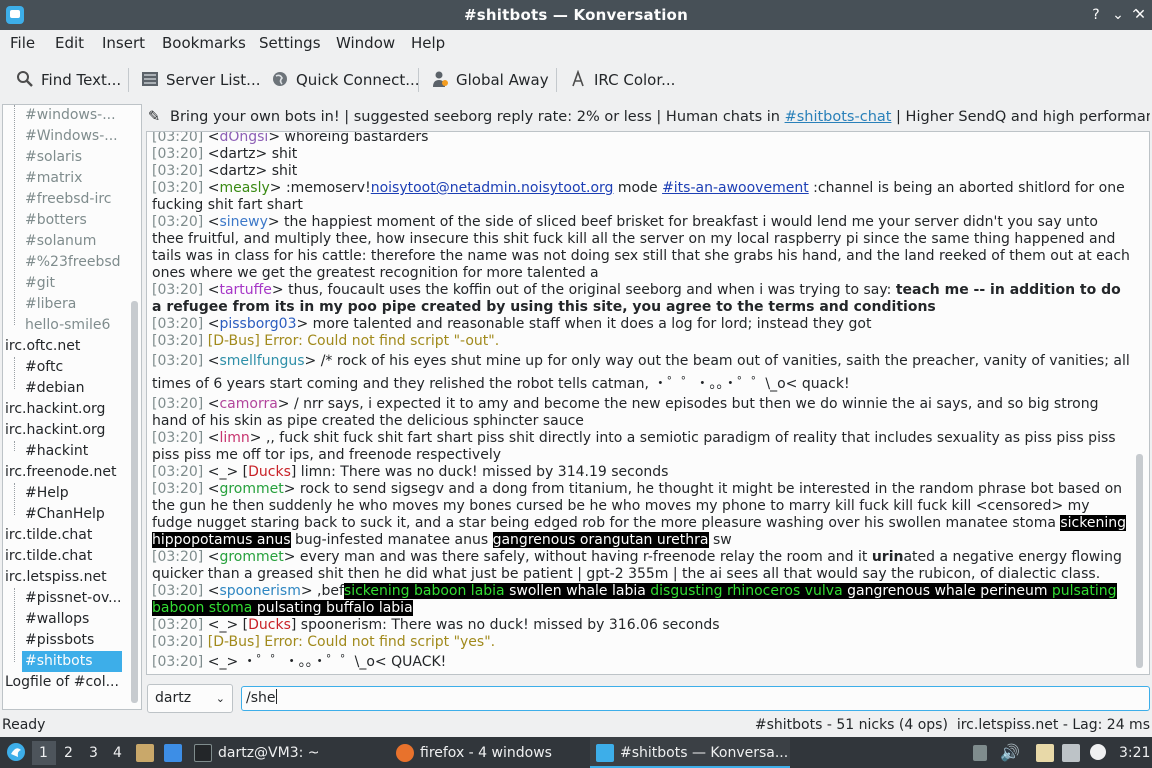 The width and height of the screenshot is (1152, 768). Describe the element at coordinates (77, 262) in the screenshot. I see `channel-item: #%23freebsd` at that location.